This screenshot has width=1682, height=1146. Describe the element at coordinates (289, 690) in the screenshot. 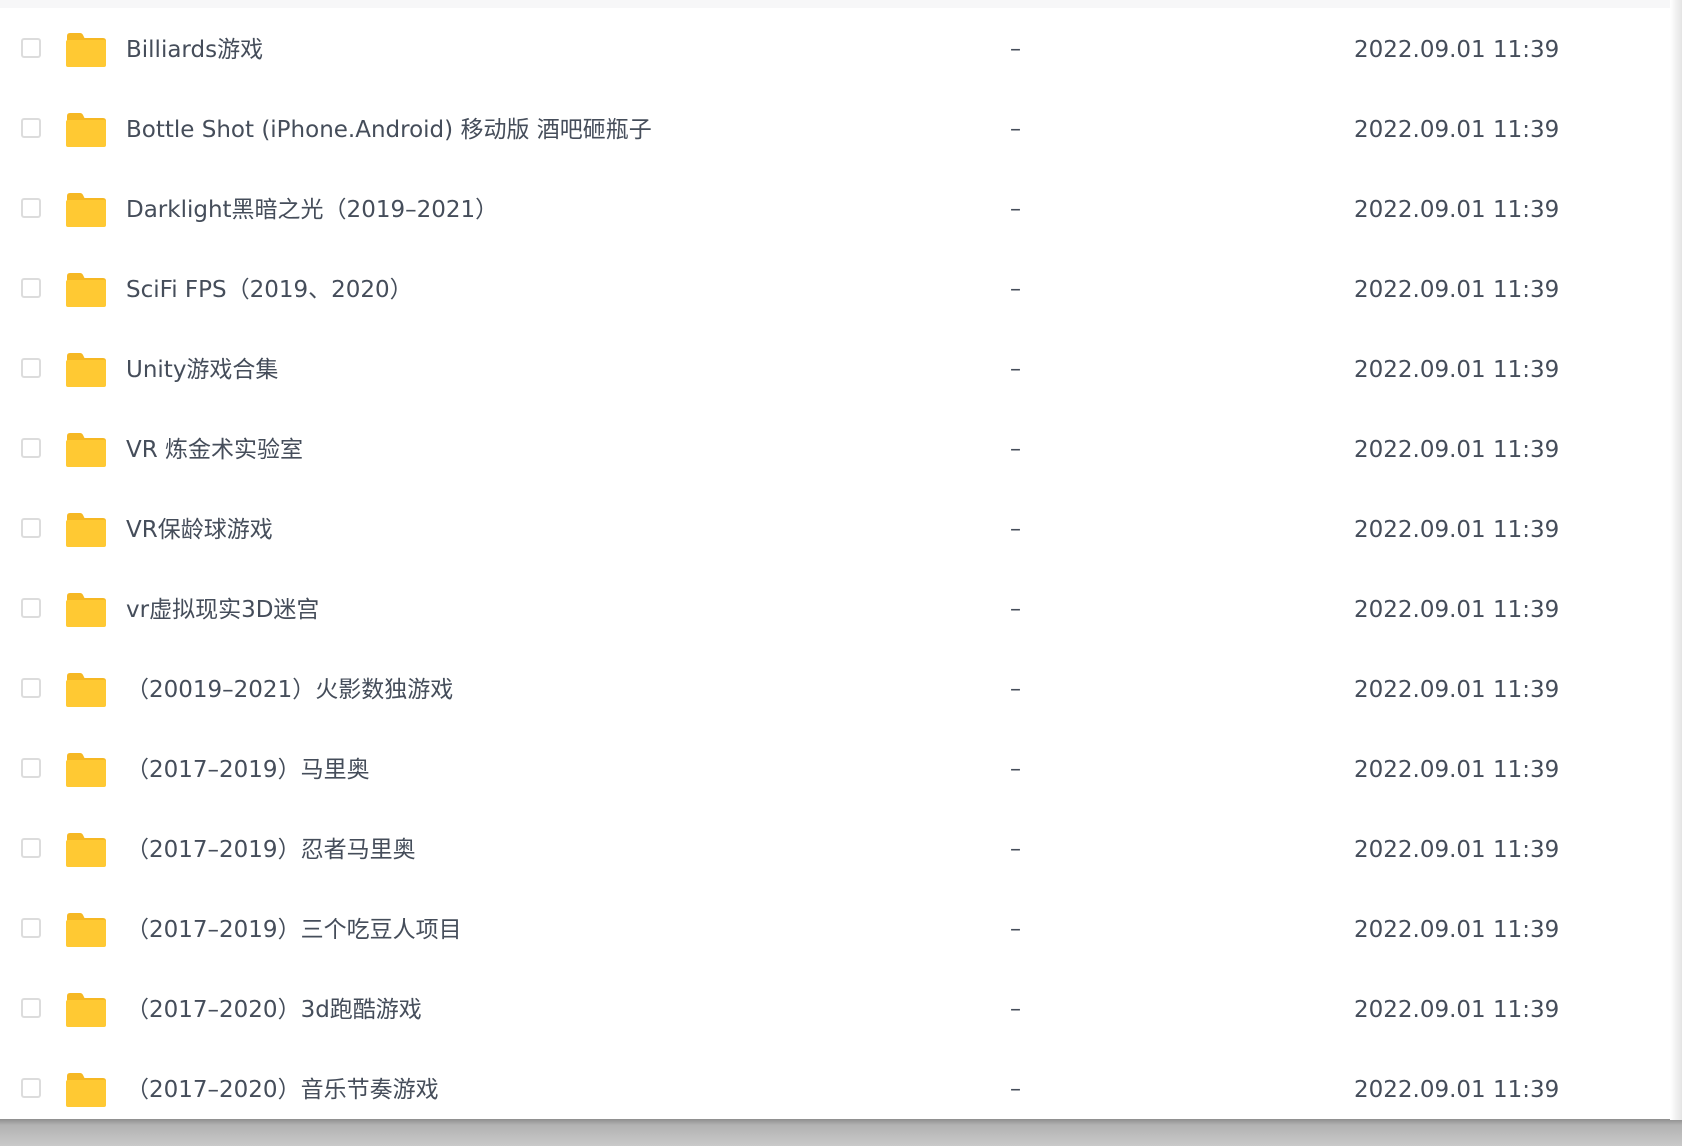

I see `file-name: （20019–2021）火影数独游戏` at that location.